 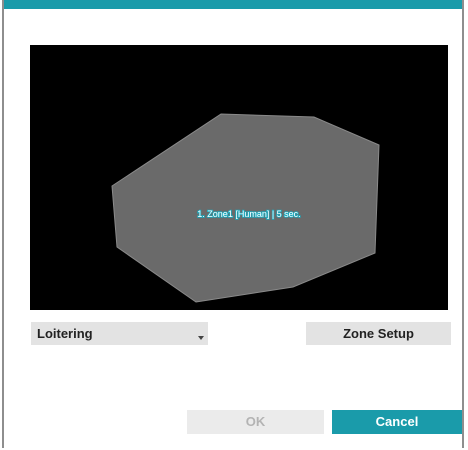 I want to click on title-bar, so click(x=233, y=4).